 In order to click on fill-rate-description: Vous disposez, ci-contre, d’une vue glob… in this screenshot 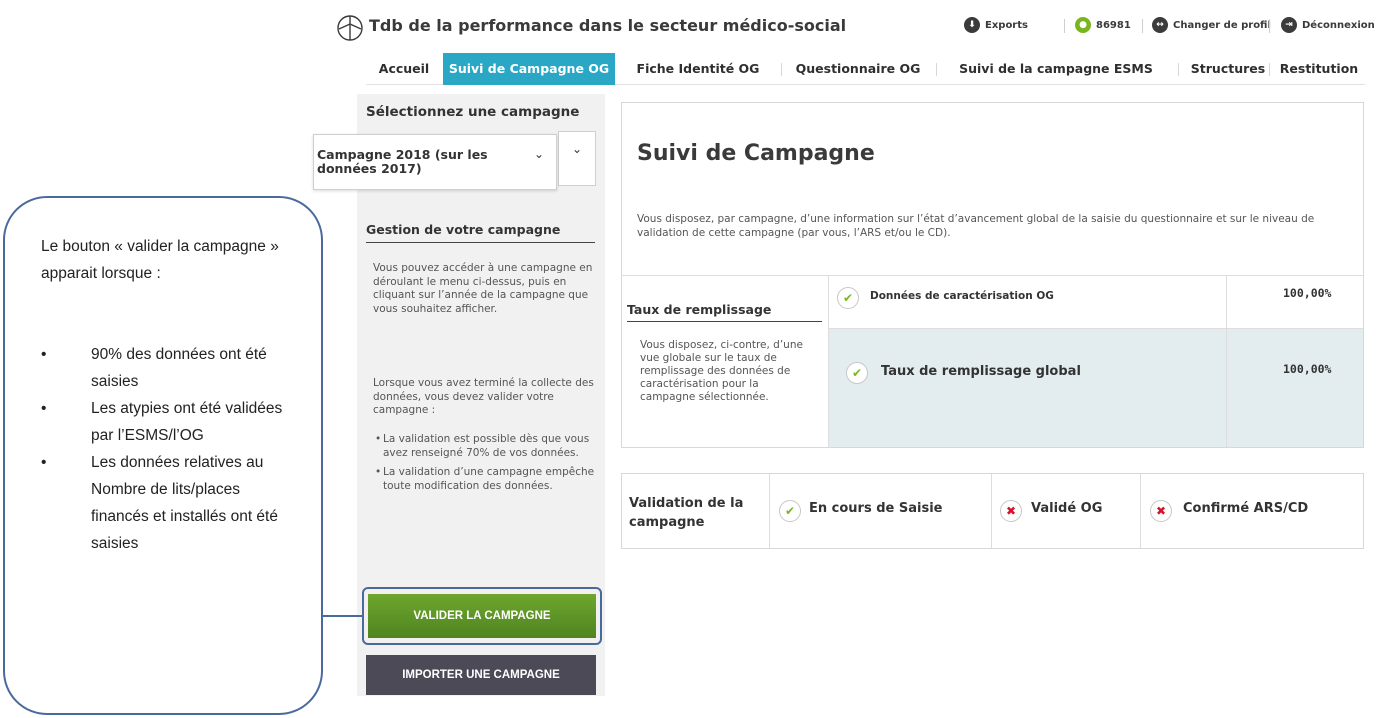, I will do `click(721, 371)`.